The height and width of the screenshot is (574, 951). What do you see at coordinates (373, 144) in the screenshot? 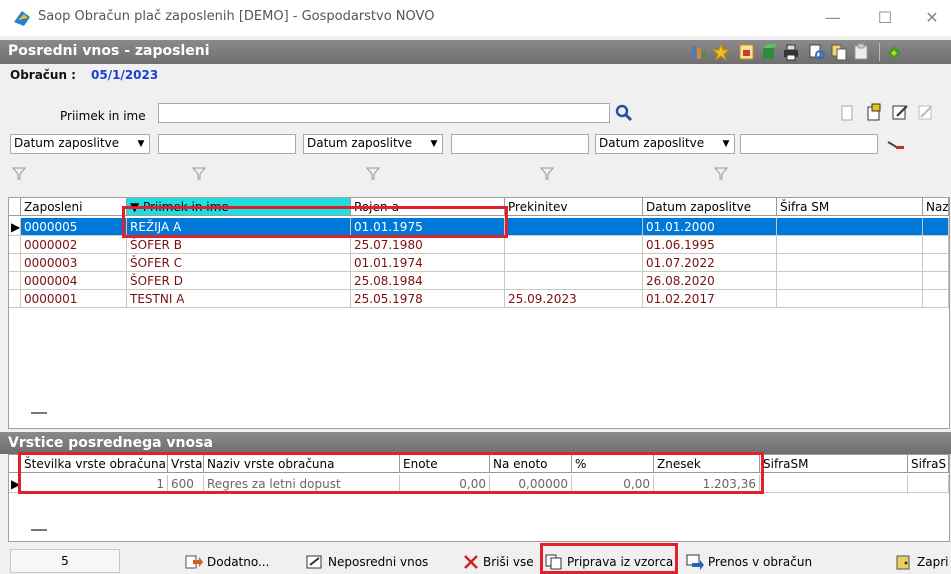
I see `date-type-select-2: Datum zaposlitve ▼` at bounding box center [373, 144].